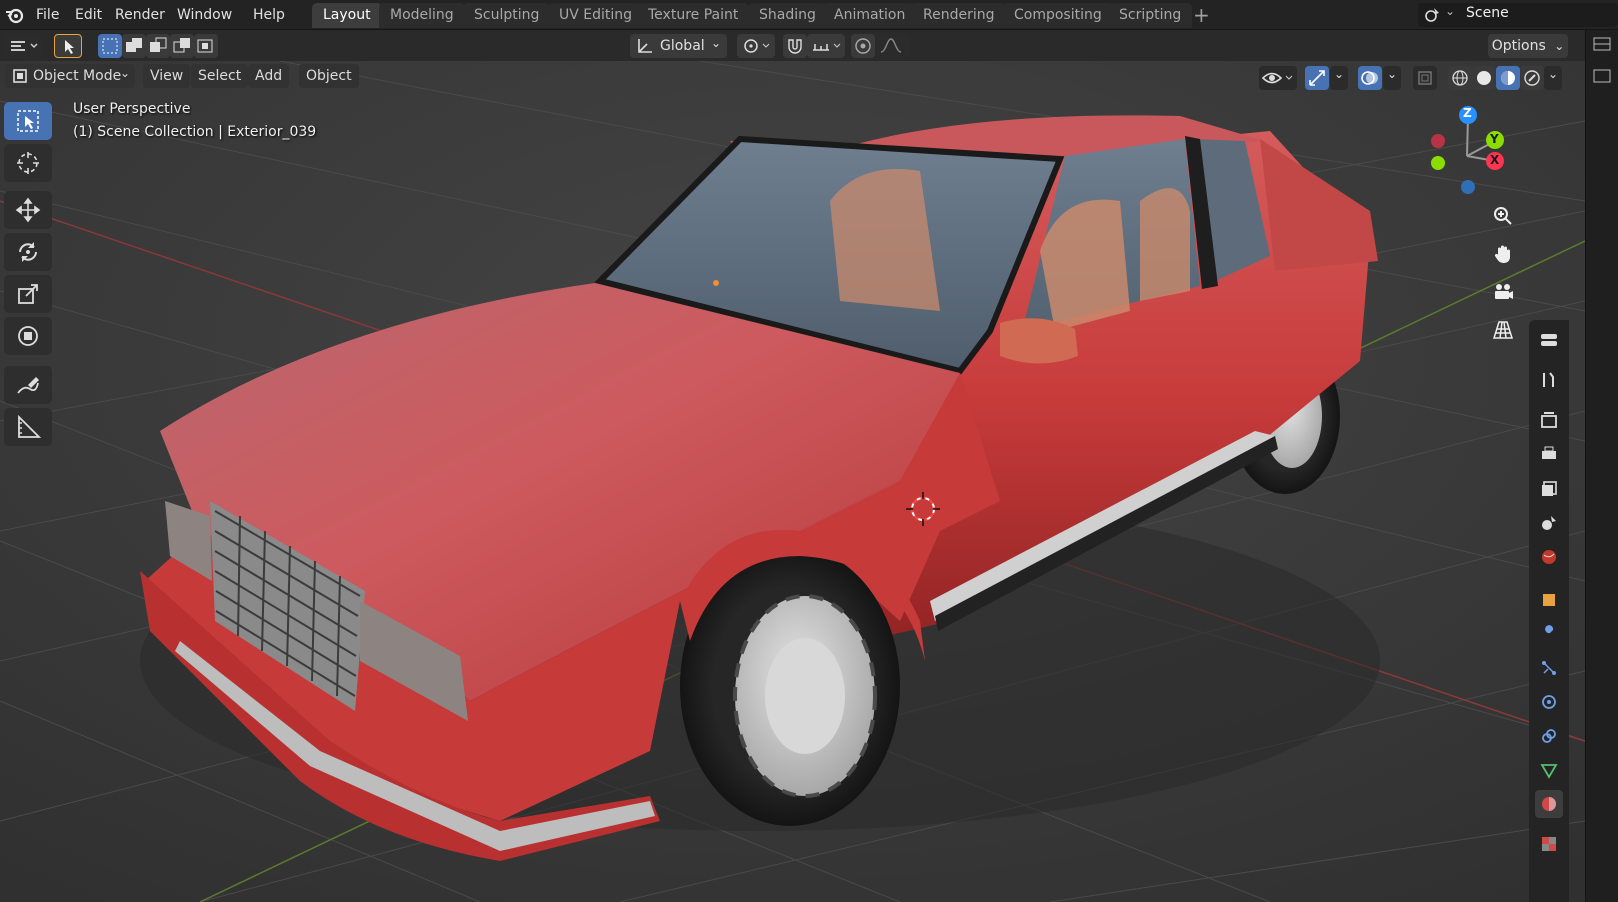  Describe the element at coordinates (792, 78) in the screenshot. I see `viewport-header: Object Mode ⌄ View Select Add Object ⌄ ⌄` at that location.